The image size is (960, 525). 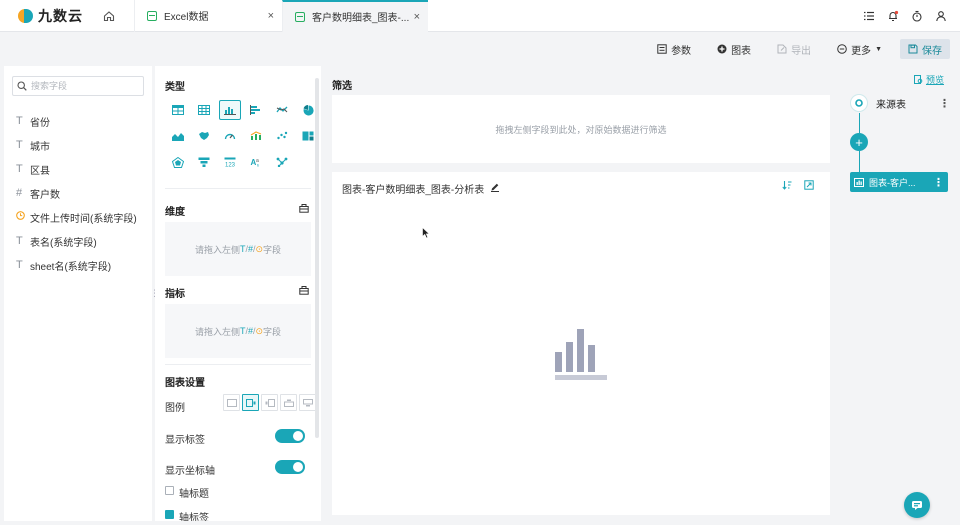 I want to click on dropzone-hint: 字段, so click(x=272, y=331).